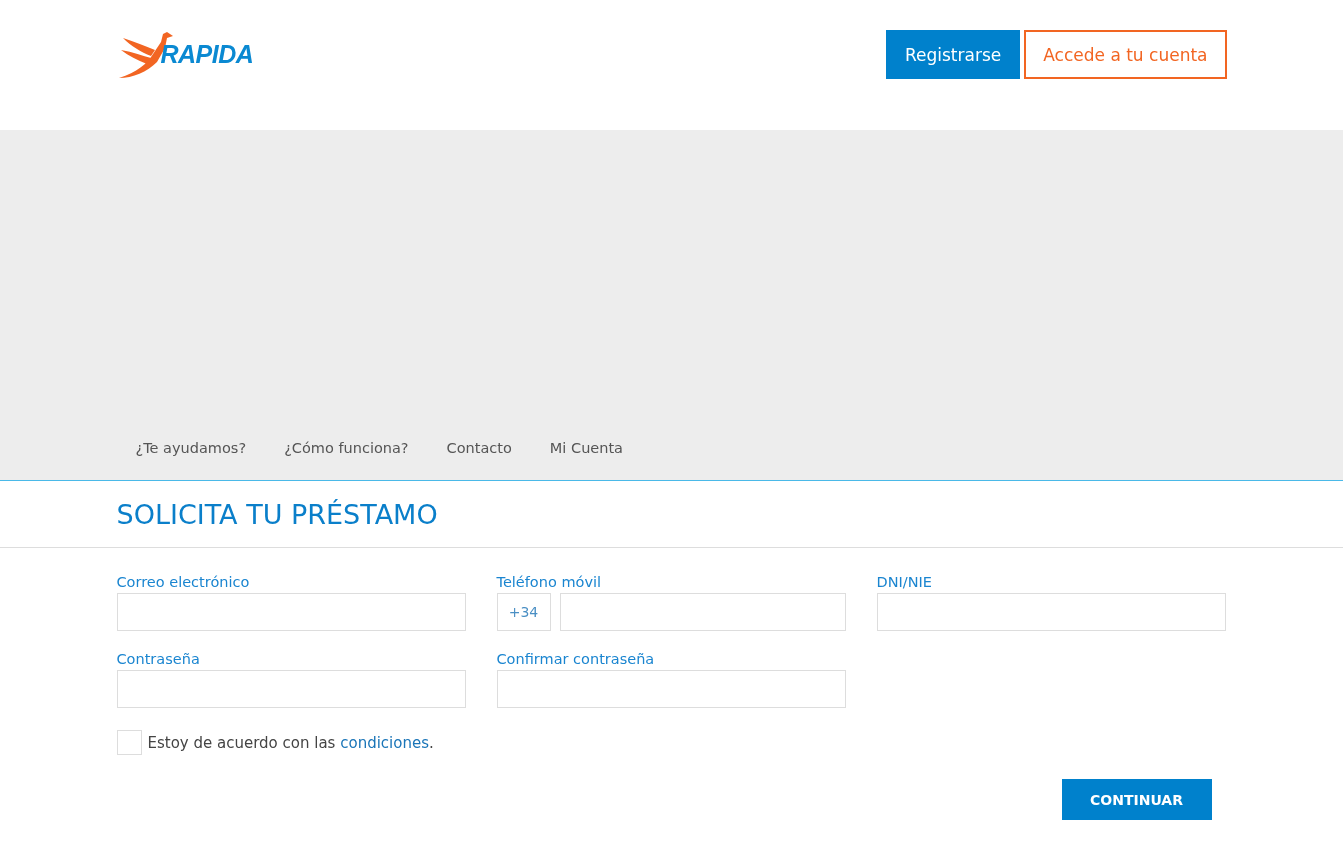 This screenshot has height=859, width=1343. I want to click on register-button: Registrarse, so click(953, 54).